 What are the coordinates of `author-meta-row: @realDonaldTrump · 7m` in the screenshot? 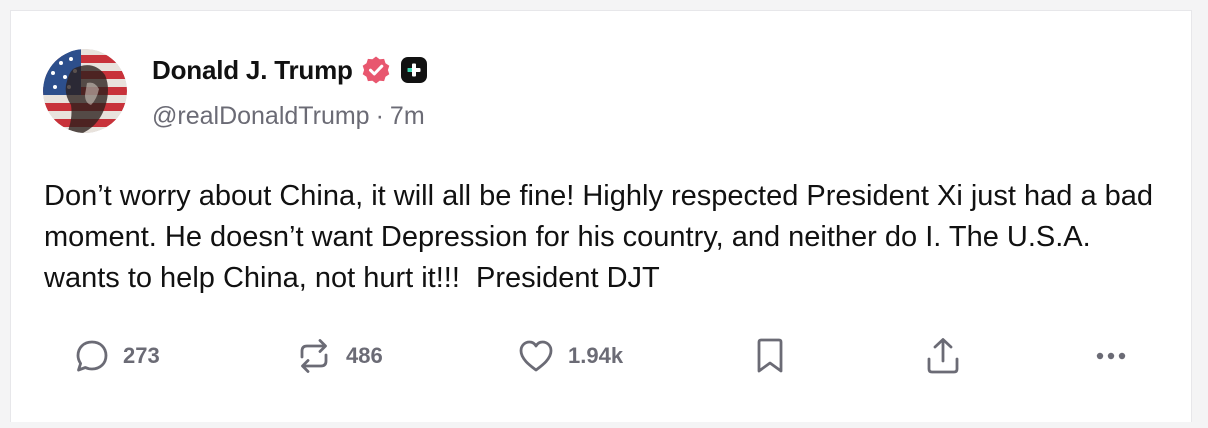 It's located at (288, 116).